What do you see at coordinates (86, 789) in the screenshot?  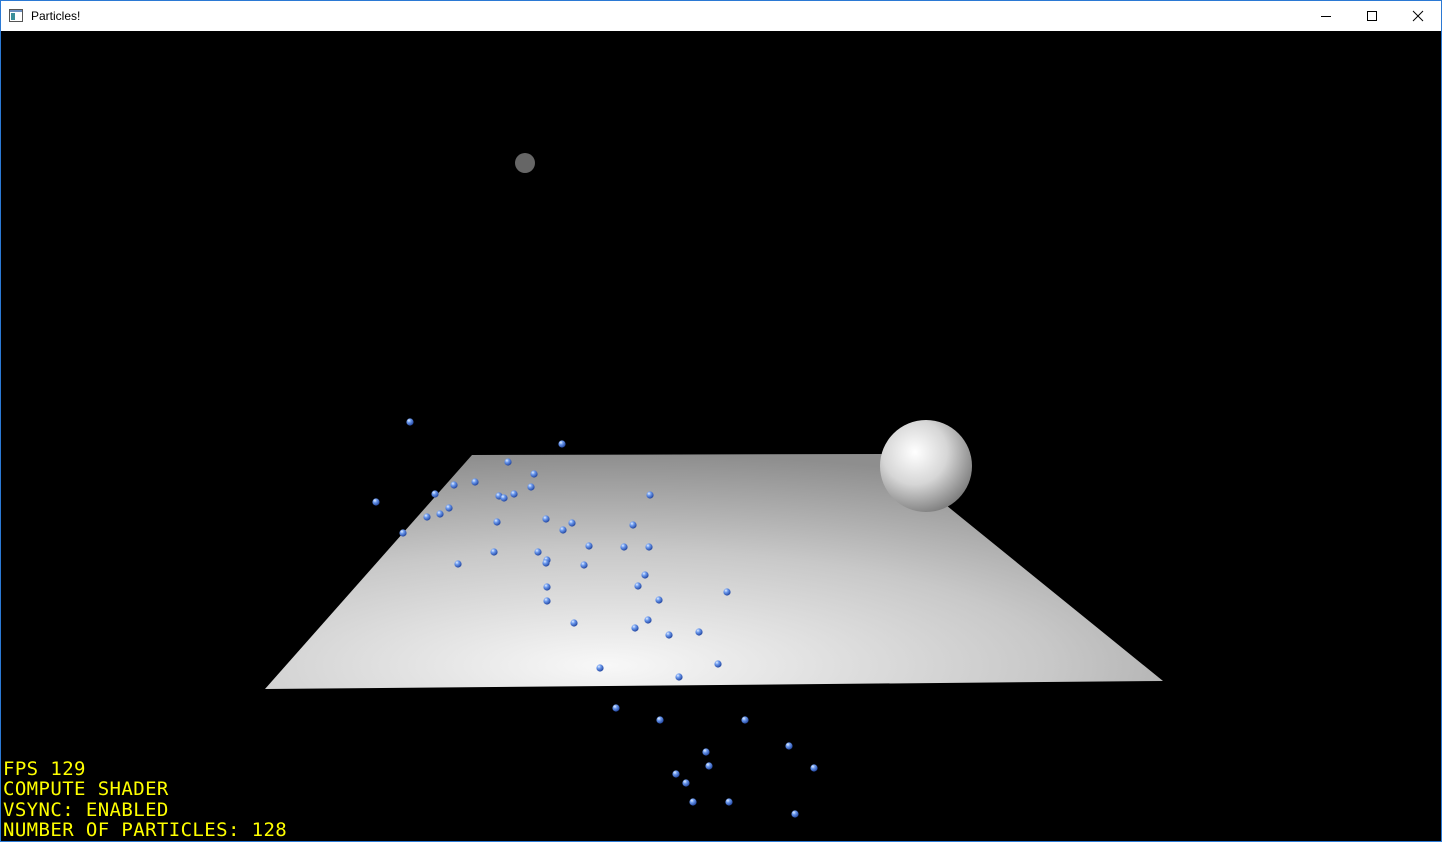 I see `render-mode: COMPUTE SHADER` at bounding box center [86, 789].